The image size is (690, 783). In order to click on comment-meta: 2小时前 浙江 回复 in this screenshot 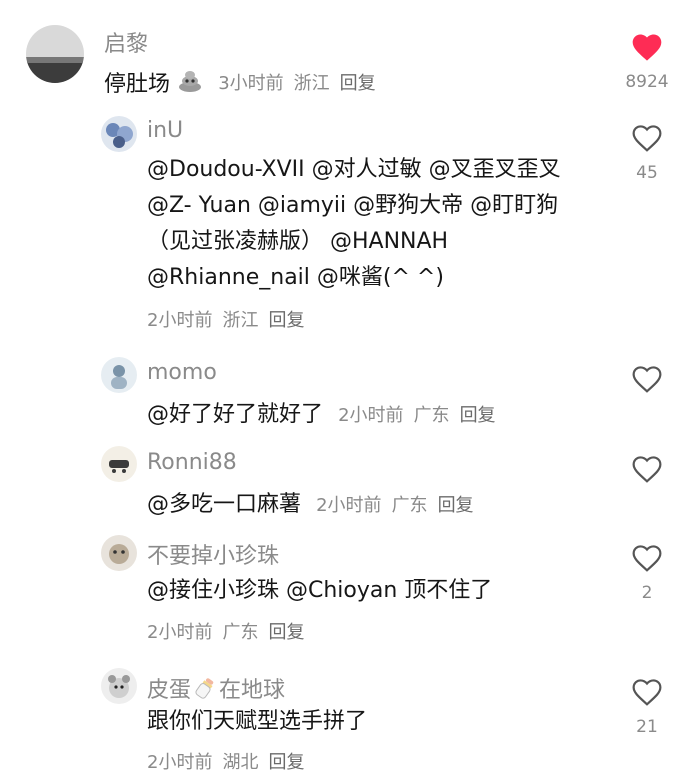, I will do `click(230, 319)`.